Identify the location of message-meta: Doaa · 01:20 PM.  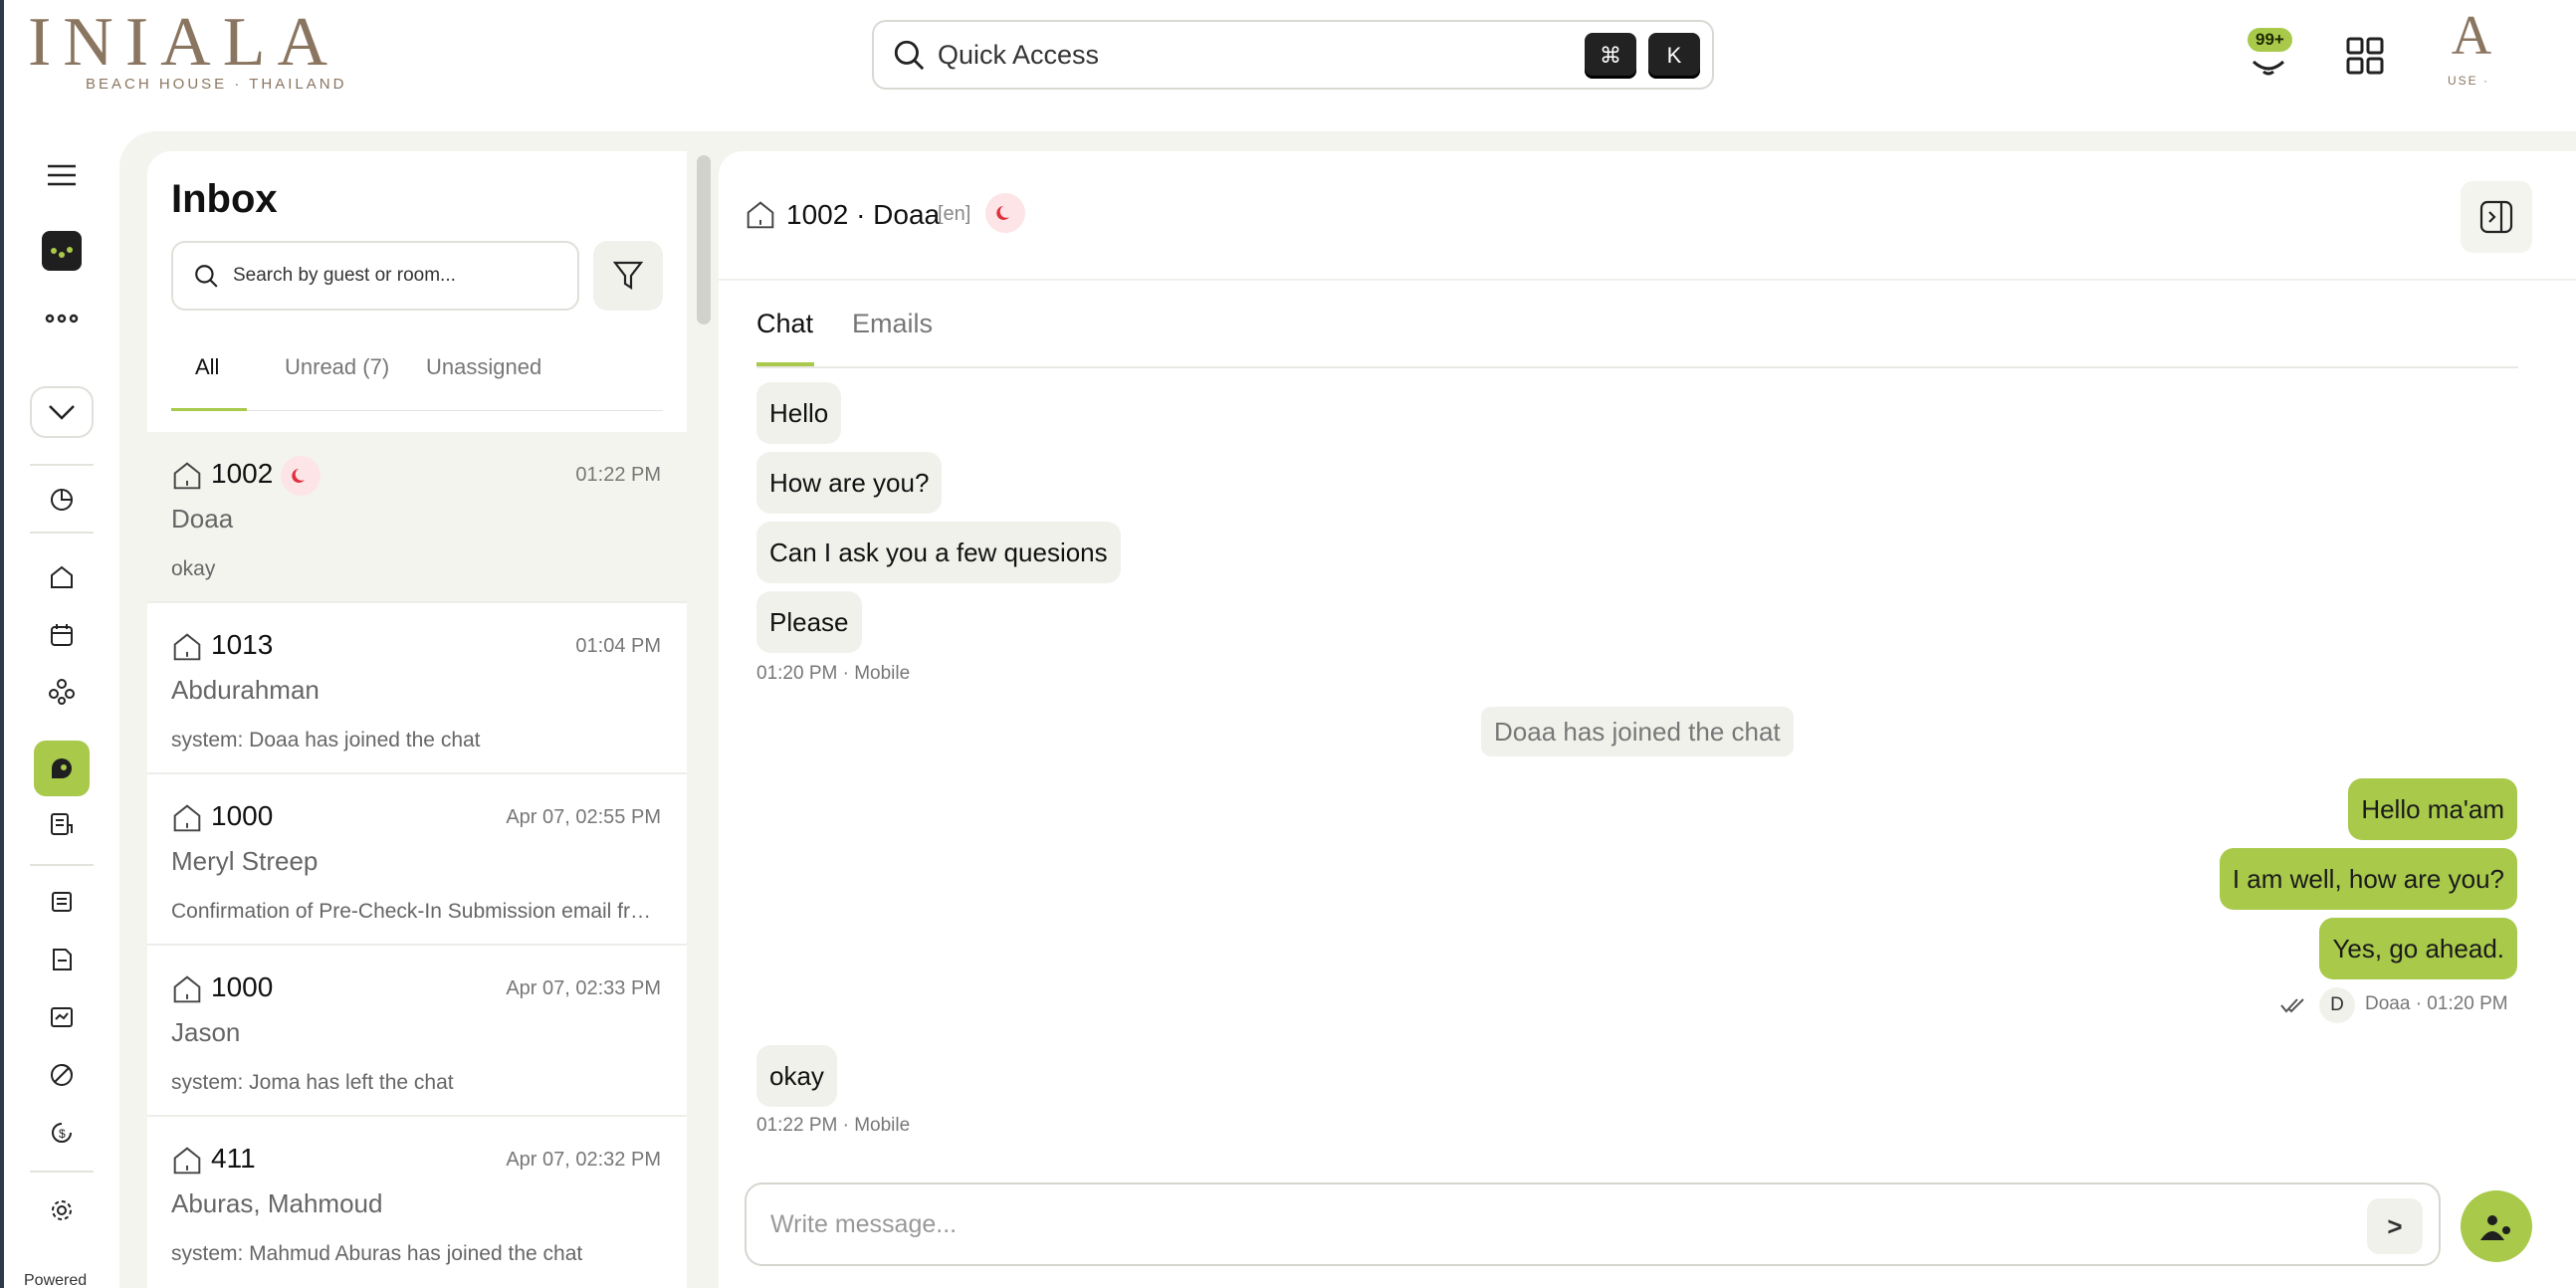
(2436, 1003).